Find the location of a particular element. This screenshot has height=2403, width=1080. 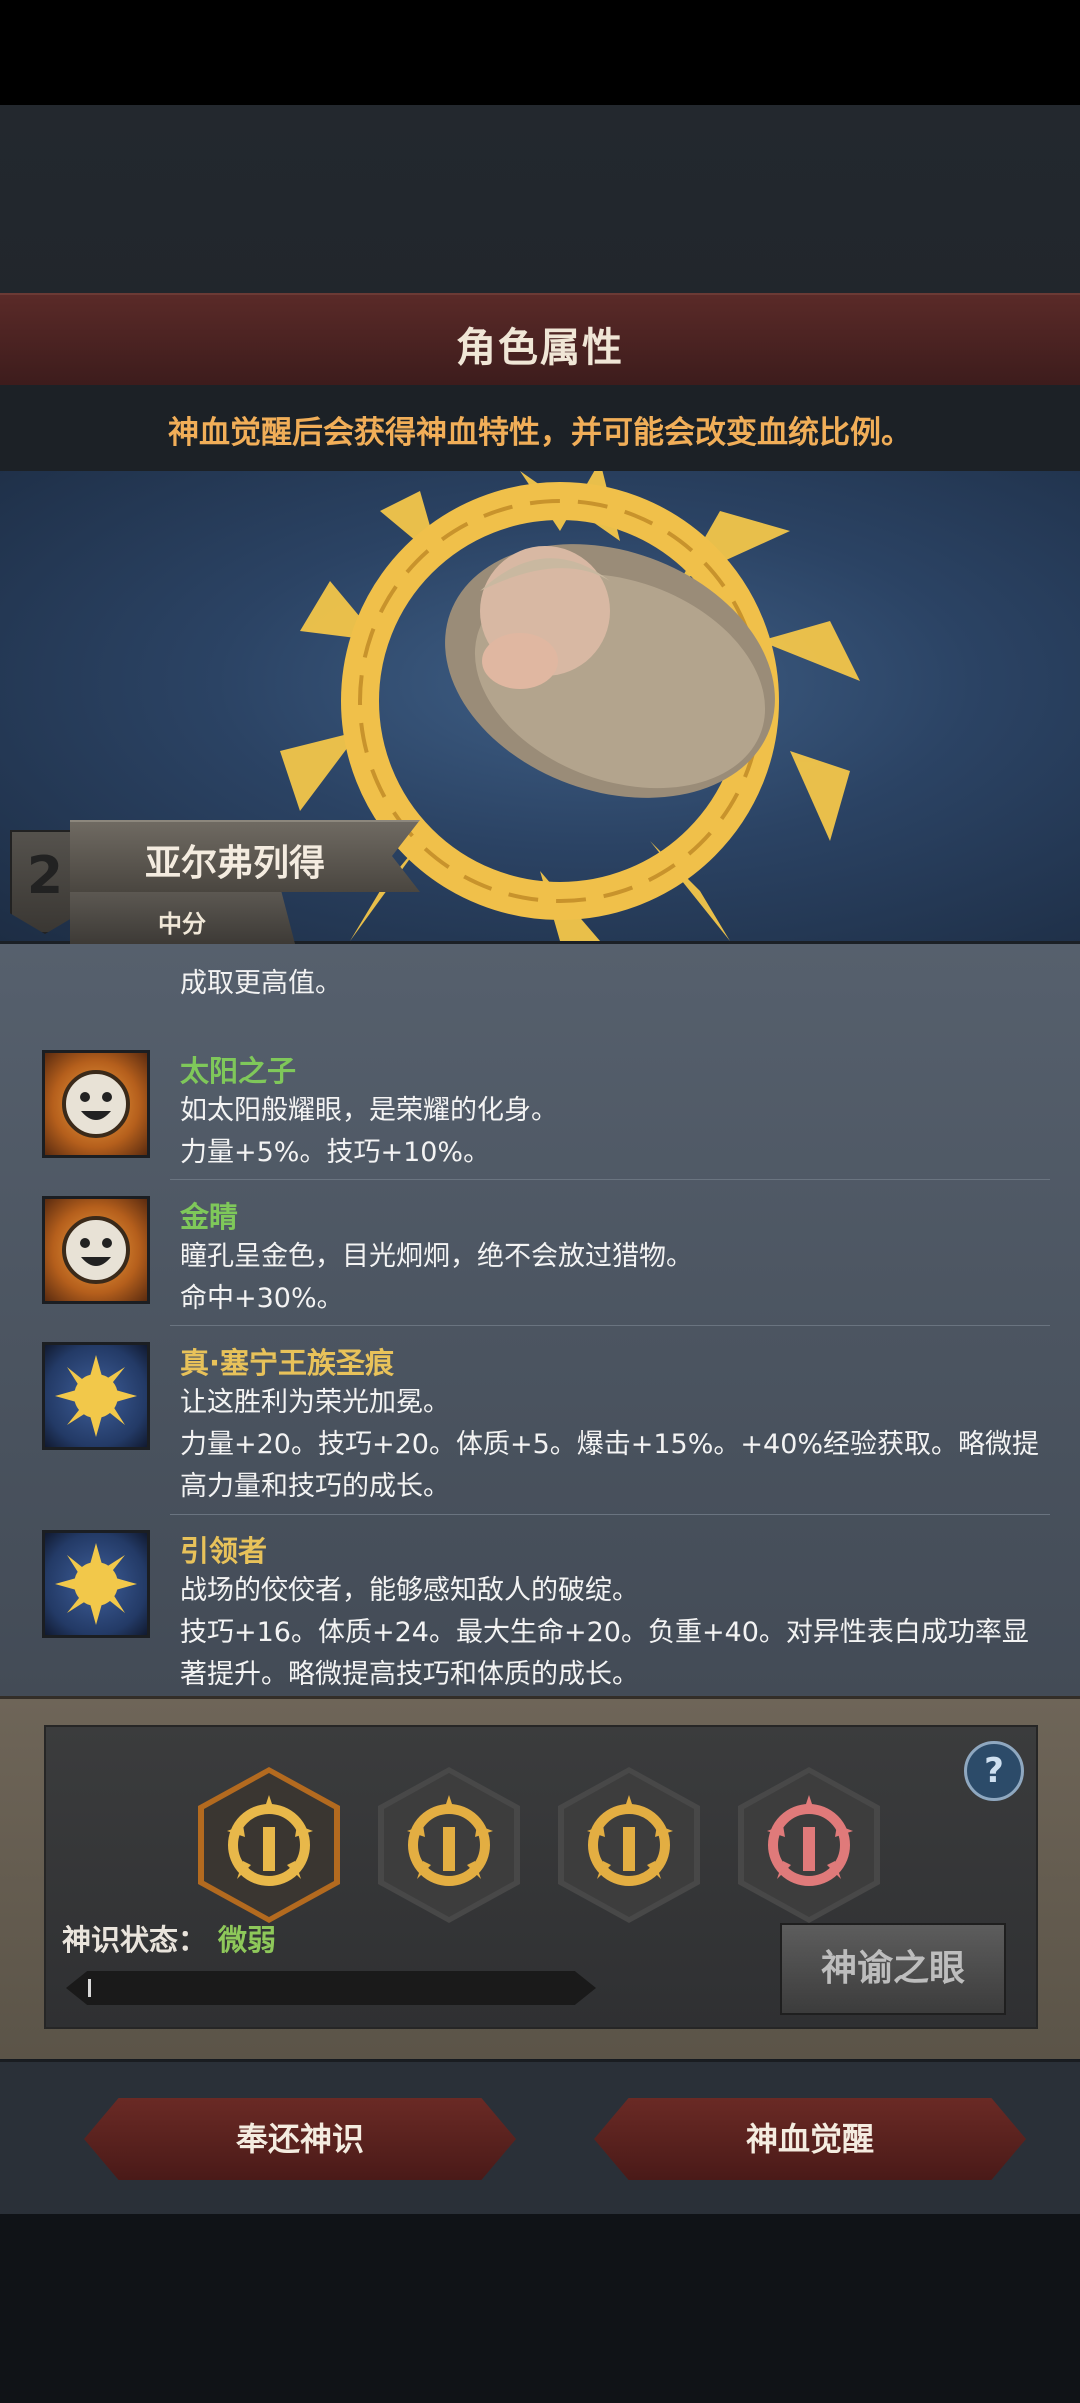

awareness-progress-bar is located at coordinates (331, 1988).